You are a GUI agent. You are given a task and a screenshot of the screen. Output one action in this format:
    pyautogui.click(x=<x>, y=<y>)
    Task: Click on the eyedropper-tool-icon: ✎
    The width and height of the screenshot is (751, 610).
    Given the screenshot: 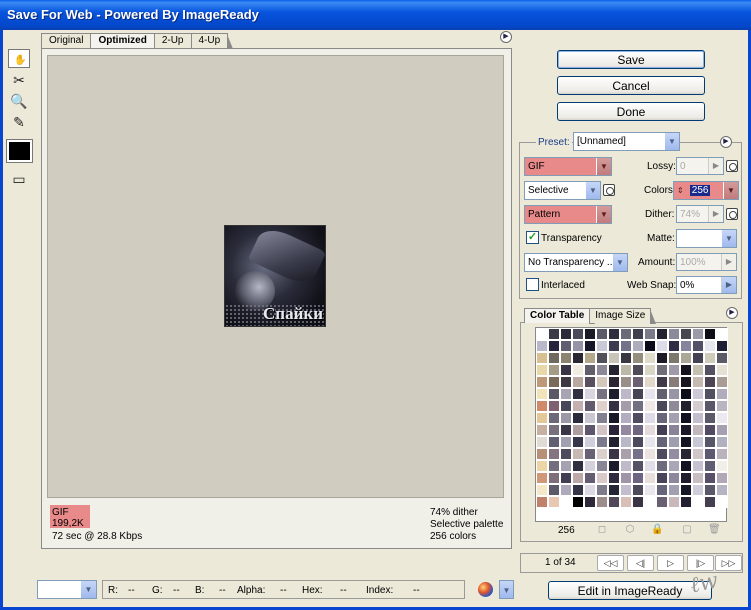 What is the action you would take?
    pyautogui.click(x=19, y=122)
    